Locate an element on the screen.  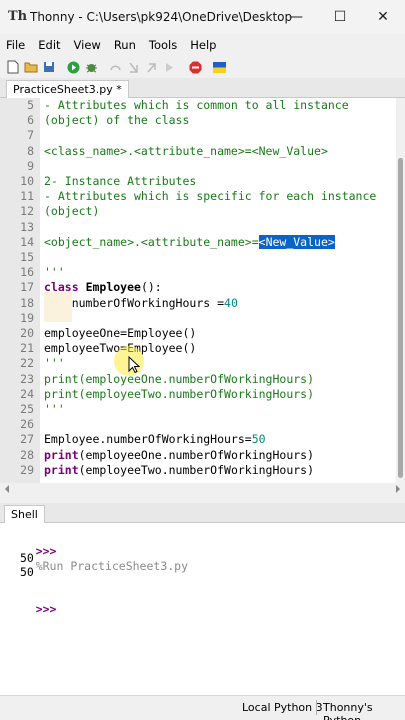
line-number: 6 is located at coordinates (30, 120).